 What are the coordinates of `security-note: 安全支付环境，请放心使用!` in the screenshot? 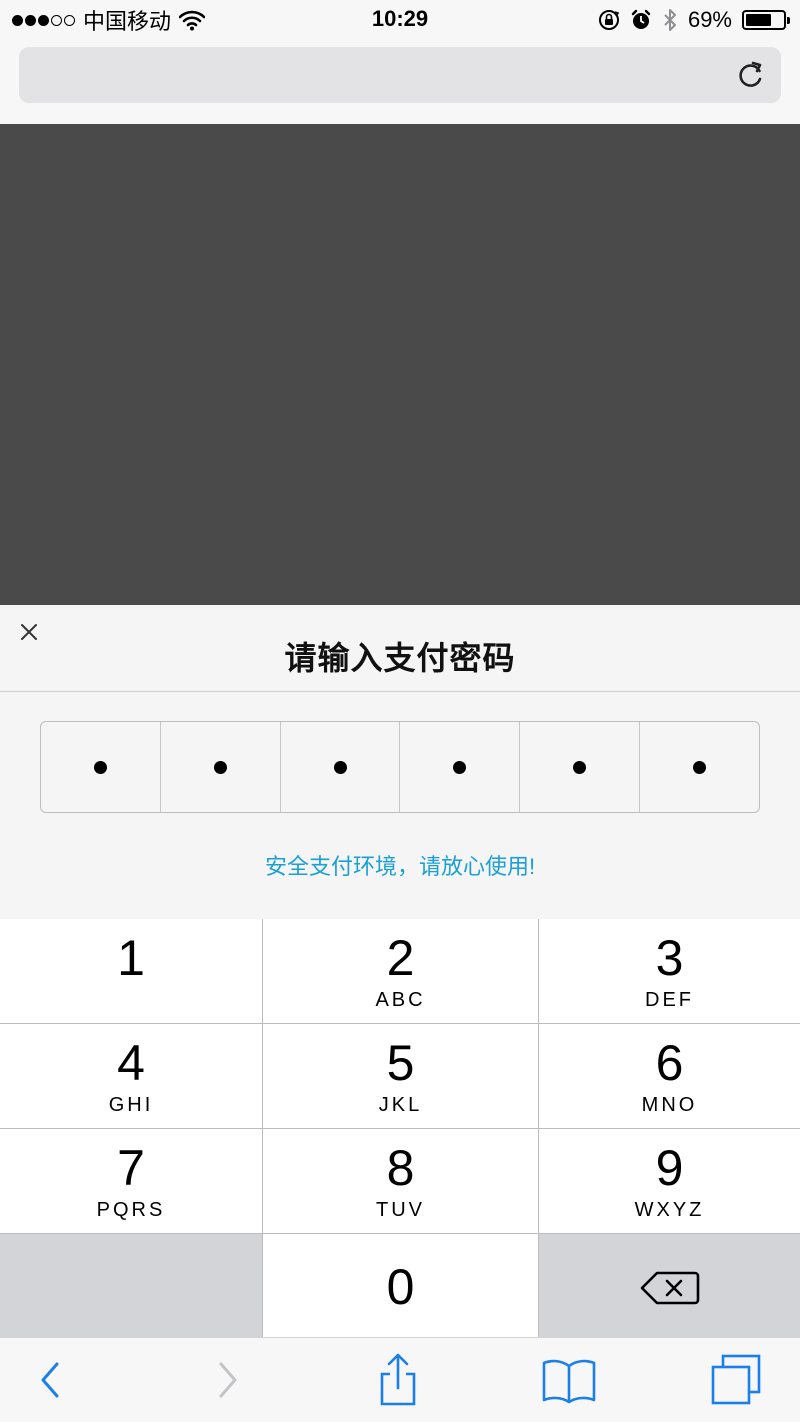 It's located at (400, 866).